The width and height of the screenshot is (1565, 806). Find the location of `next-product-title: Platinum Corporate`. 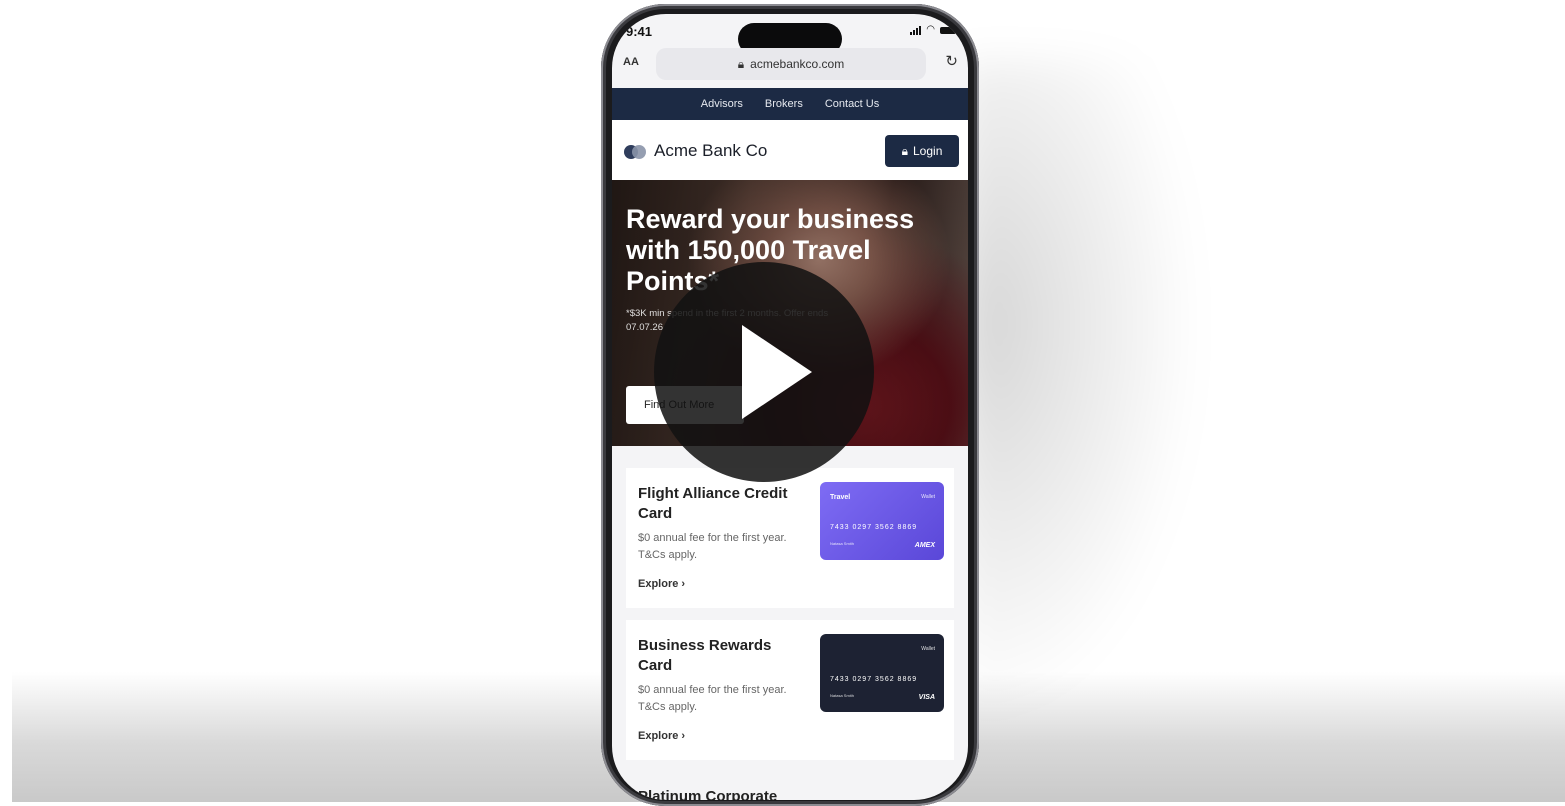

next-product-title: Platinum Corporate is located at coordinates (708, 794).